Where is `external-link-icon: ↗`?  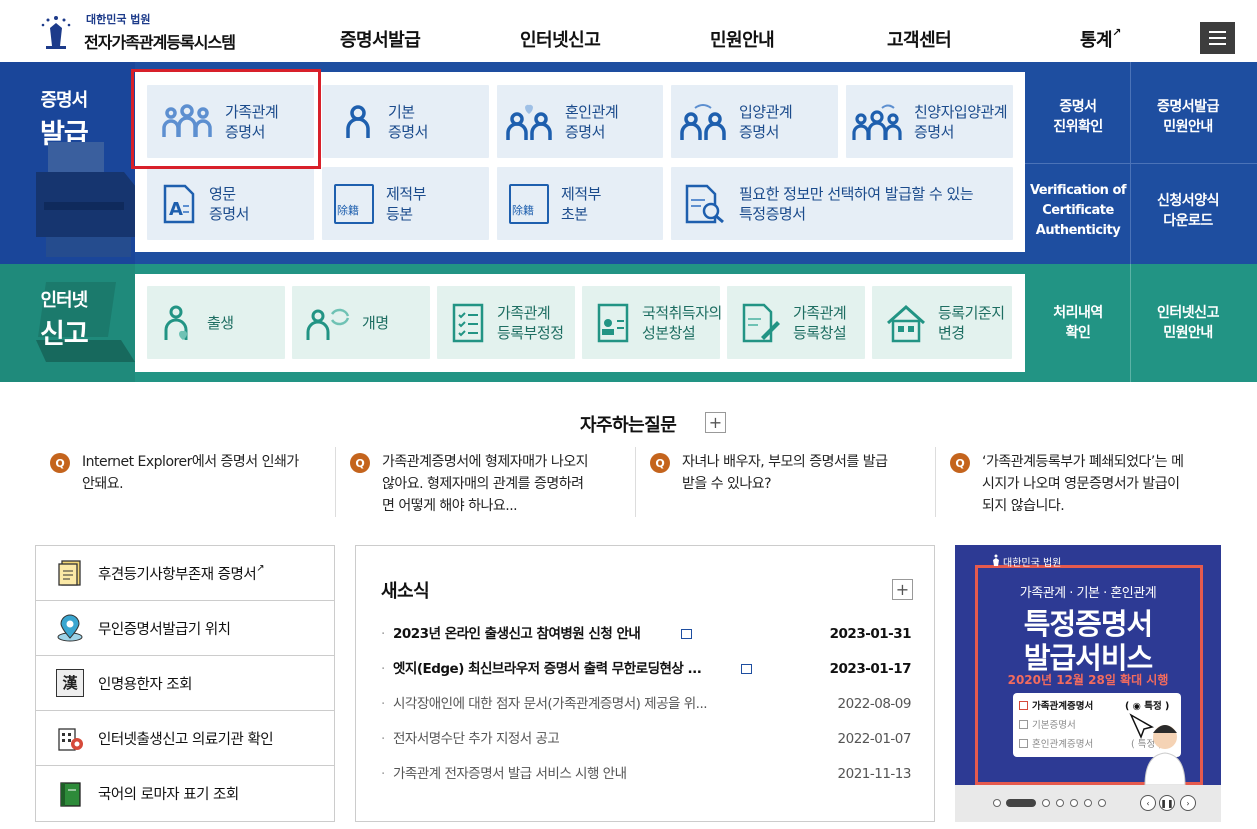
external-link-icon: ↗ is located at coordinates (260, 568).